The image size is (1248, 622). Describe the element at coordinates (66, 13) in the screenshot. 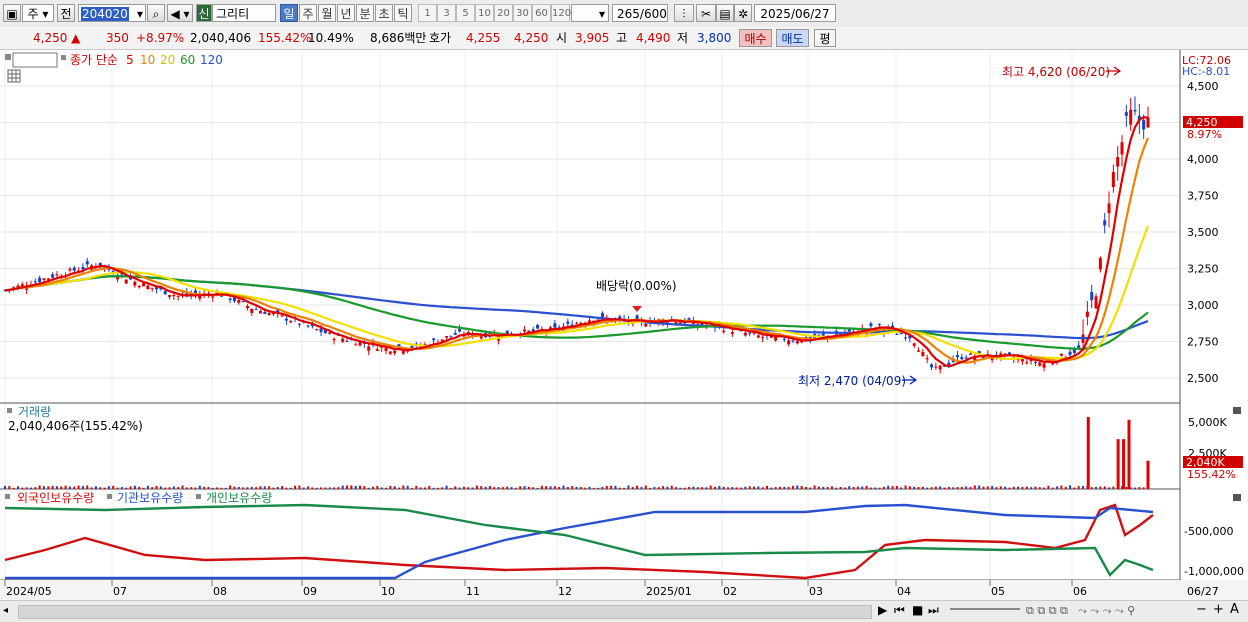

I see `prev-button: 전` at that location.